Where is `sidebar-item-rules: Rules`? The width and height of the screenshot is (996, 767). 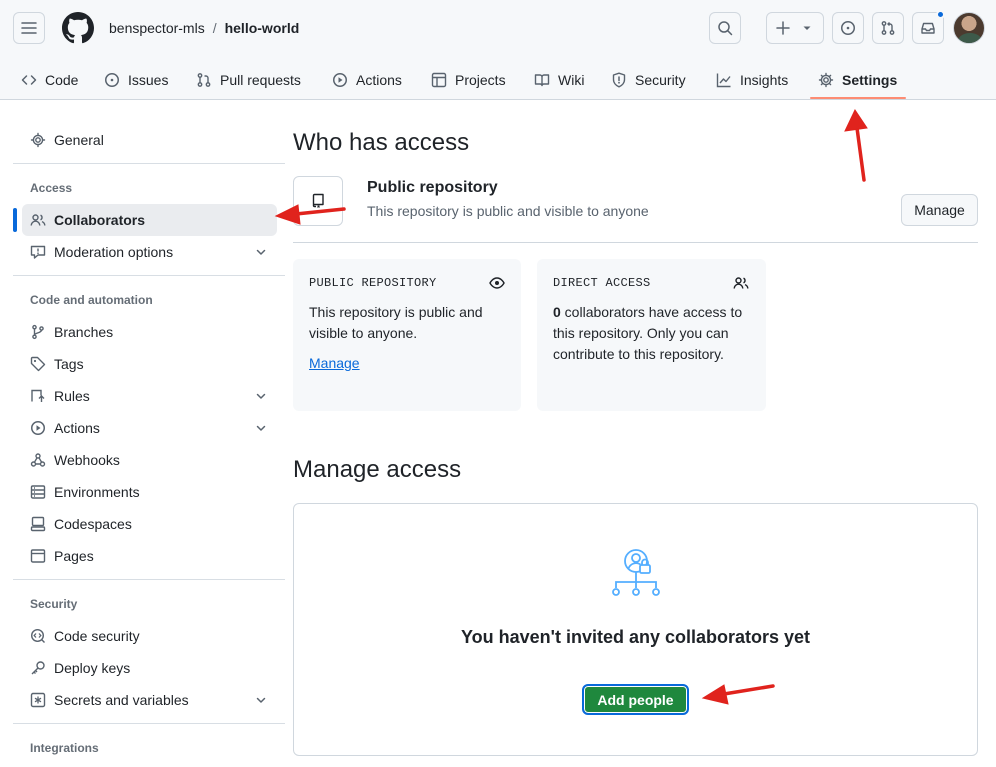 sidebar-item-rules: Rules is located at coordinates (149, 396).